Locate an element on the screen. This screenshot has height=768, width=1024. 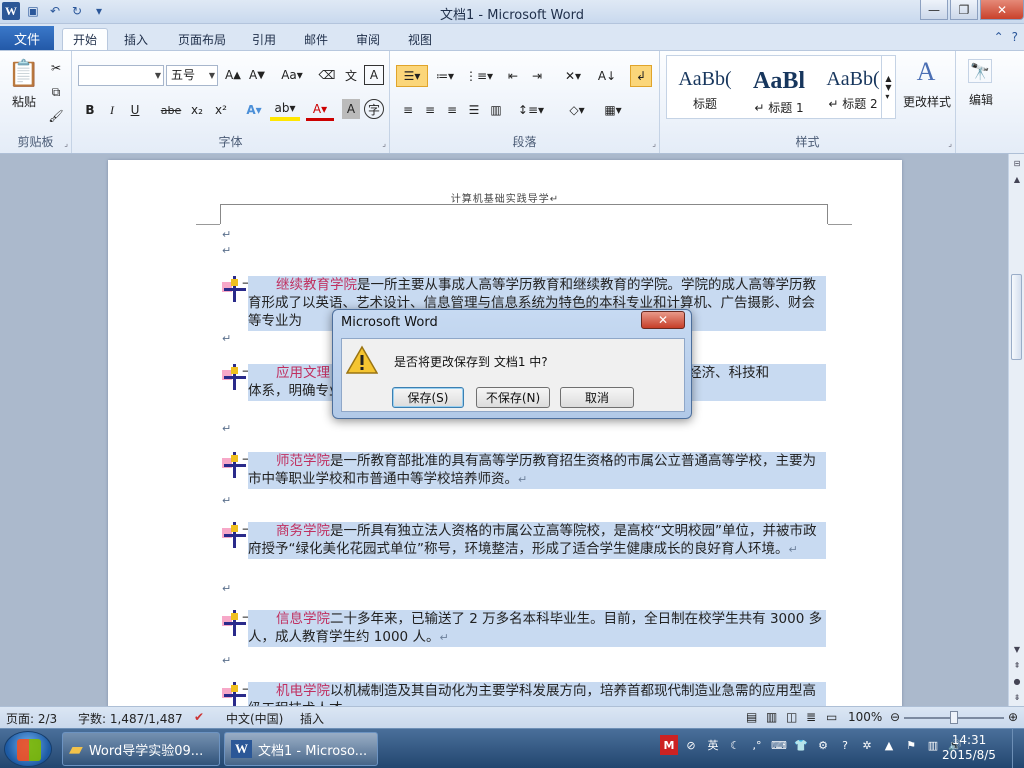
shrink-font-icon: A ▼ is located at coordinates (257, 75).